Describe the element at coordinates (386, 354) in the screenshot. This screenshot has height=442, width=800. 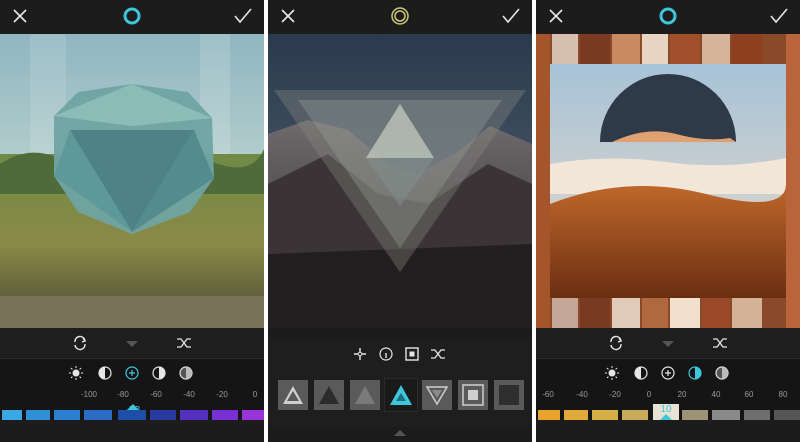
I see `info-icon` at that location.